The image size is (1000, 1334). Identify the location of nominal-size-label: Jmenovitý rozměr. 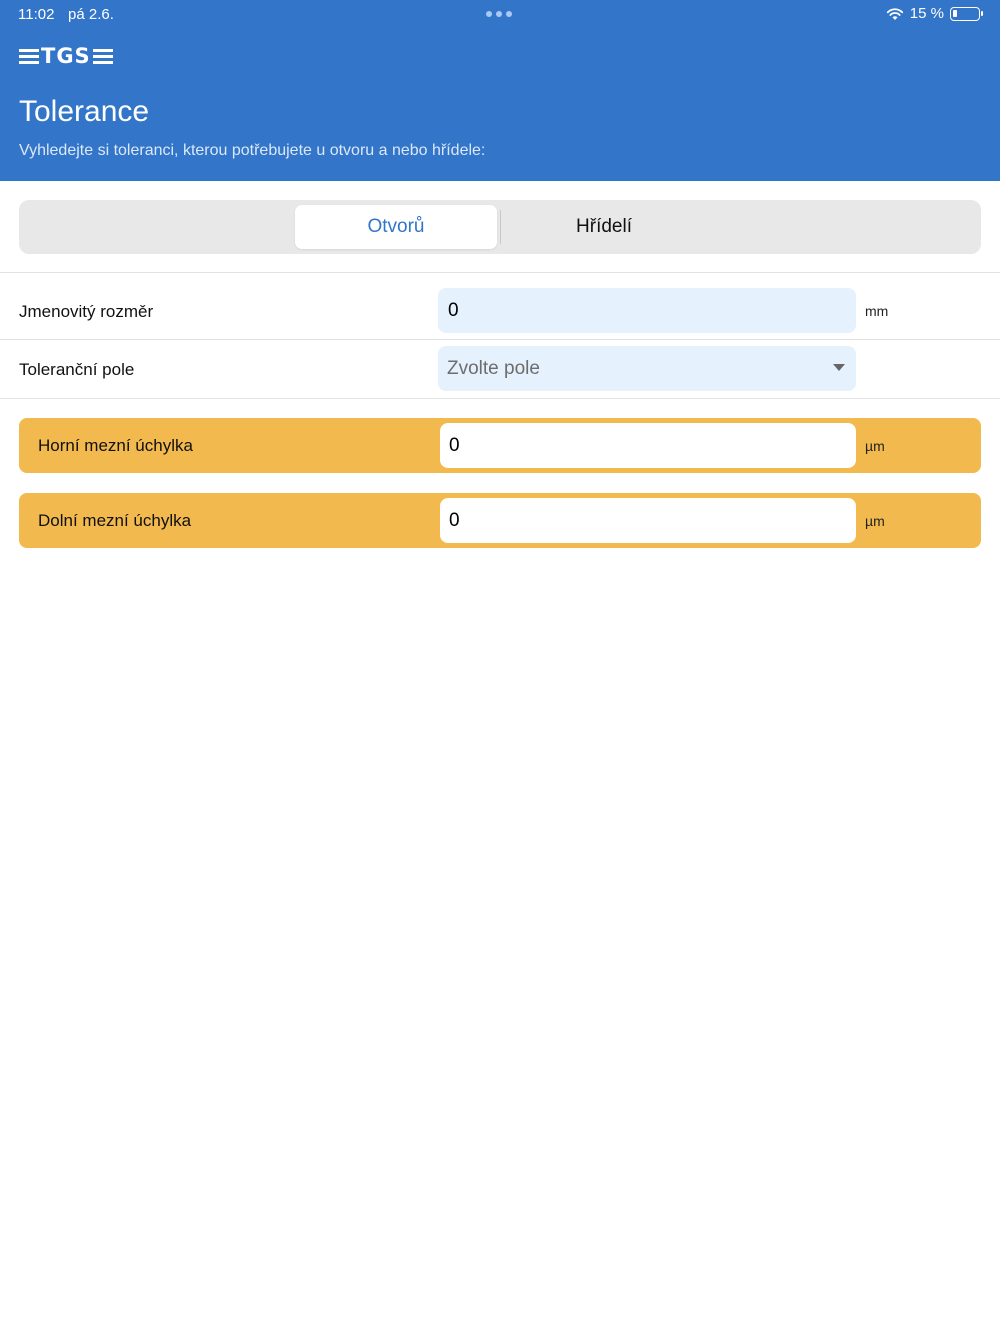
(86, 311).